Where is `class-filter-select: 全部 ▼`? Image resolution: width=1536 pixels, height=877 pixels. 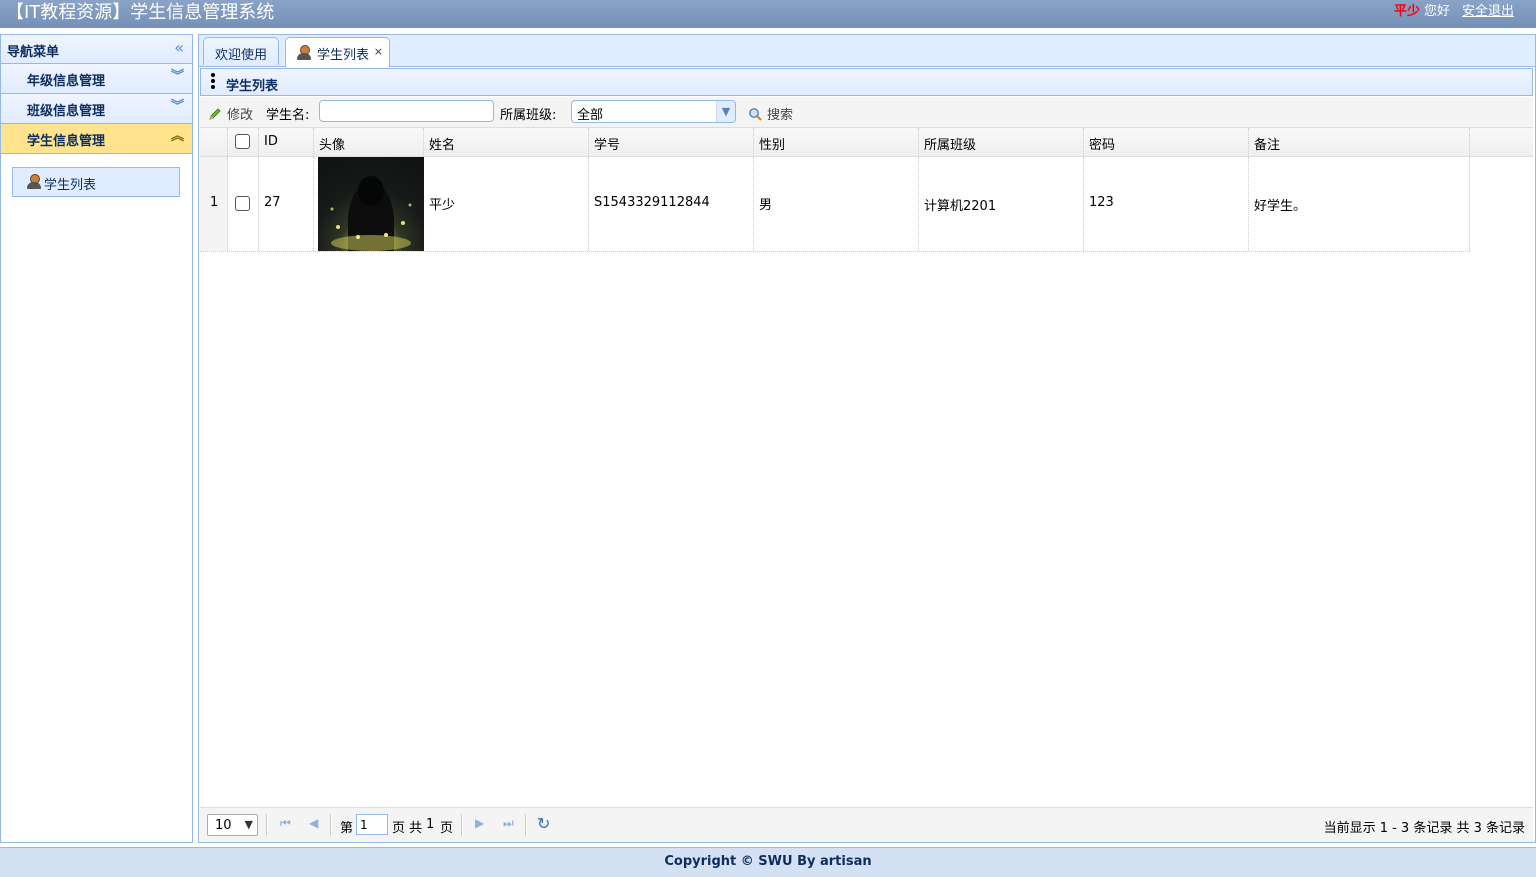 class-filter-select: 全部 ▼ is located at coordinates (653, 111).